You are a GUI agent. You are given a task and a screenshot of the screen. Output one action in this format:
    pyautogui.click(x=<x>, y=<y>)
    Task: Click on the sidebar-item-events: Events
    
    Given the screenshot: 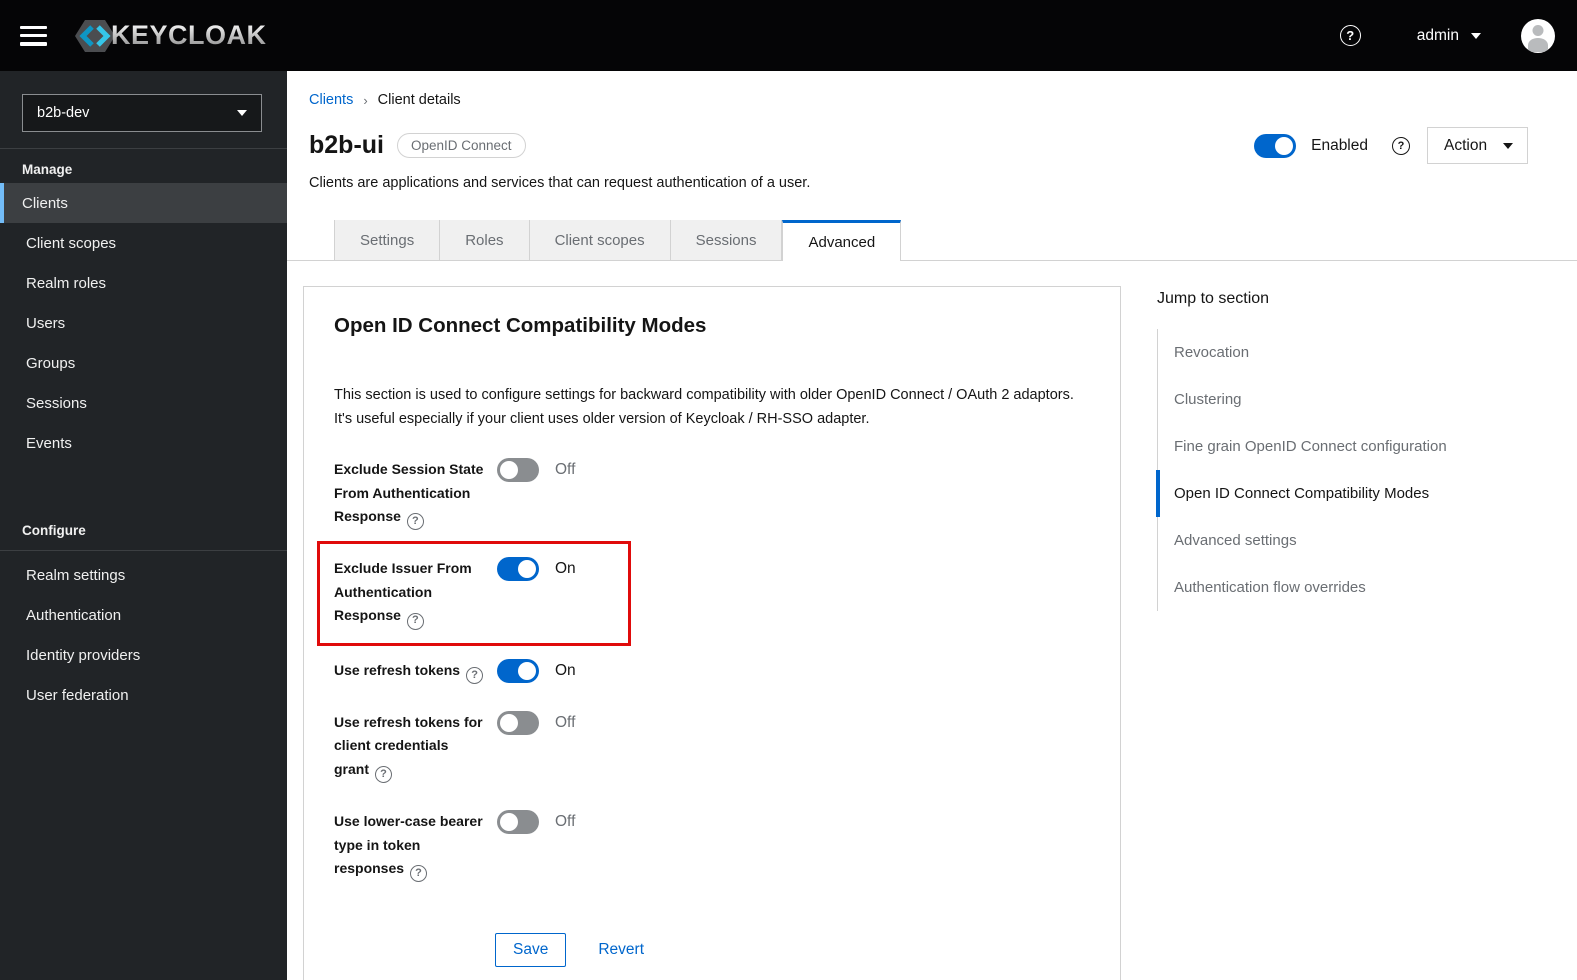 What is the action you would take?
    pyautogui.click(x=143, y=443)
    